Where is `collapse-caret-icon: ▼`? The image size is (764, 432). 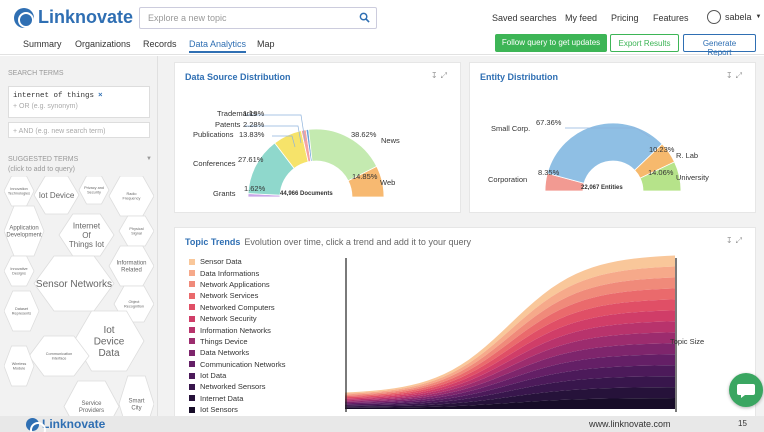 collapse-caret-icon: ▼ is located at coordinates (149, 159).